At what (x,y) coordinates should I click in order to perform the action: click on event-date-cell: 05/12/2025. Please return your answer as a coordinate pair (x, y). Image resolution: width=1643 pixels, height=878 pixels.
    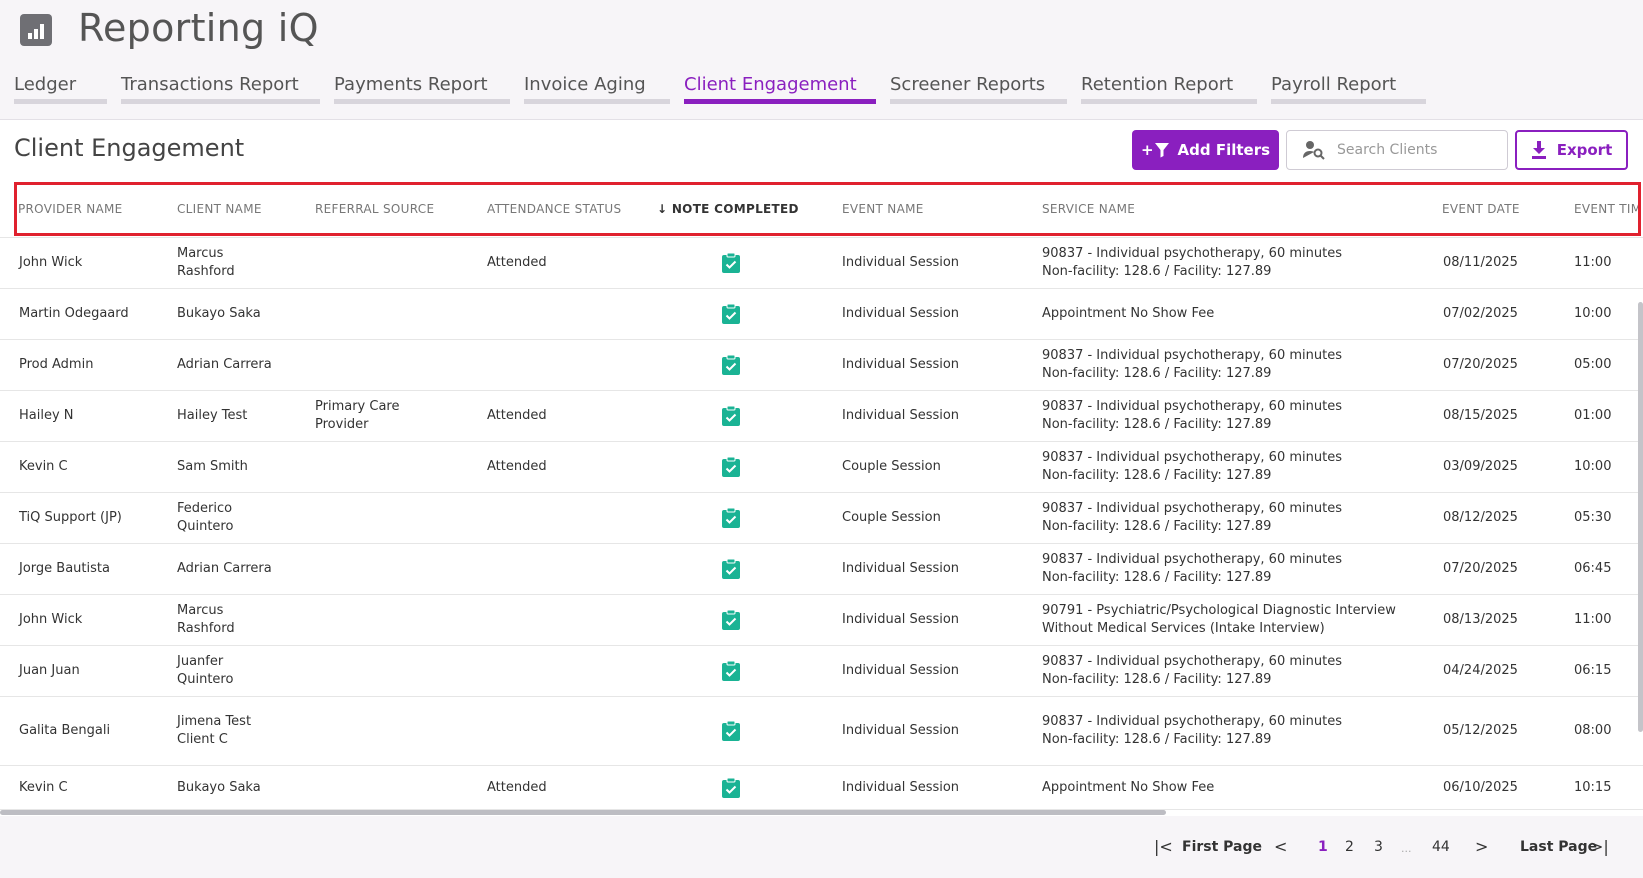
    Looking at the image, I should click on (1480, 730).